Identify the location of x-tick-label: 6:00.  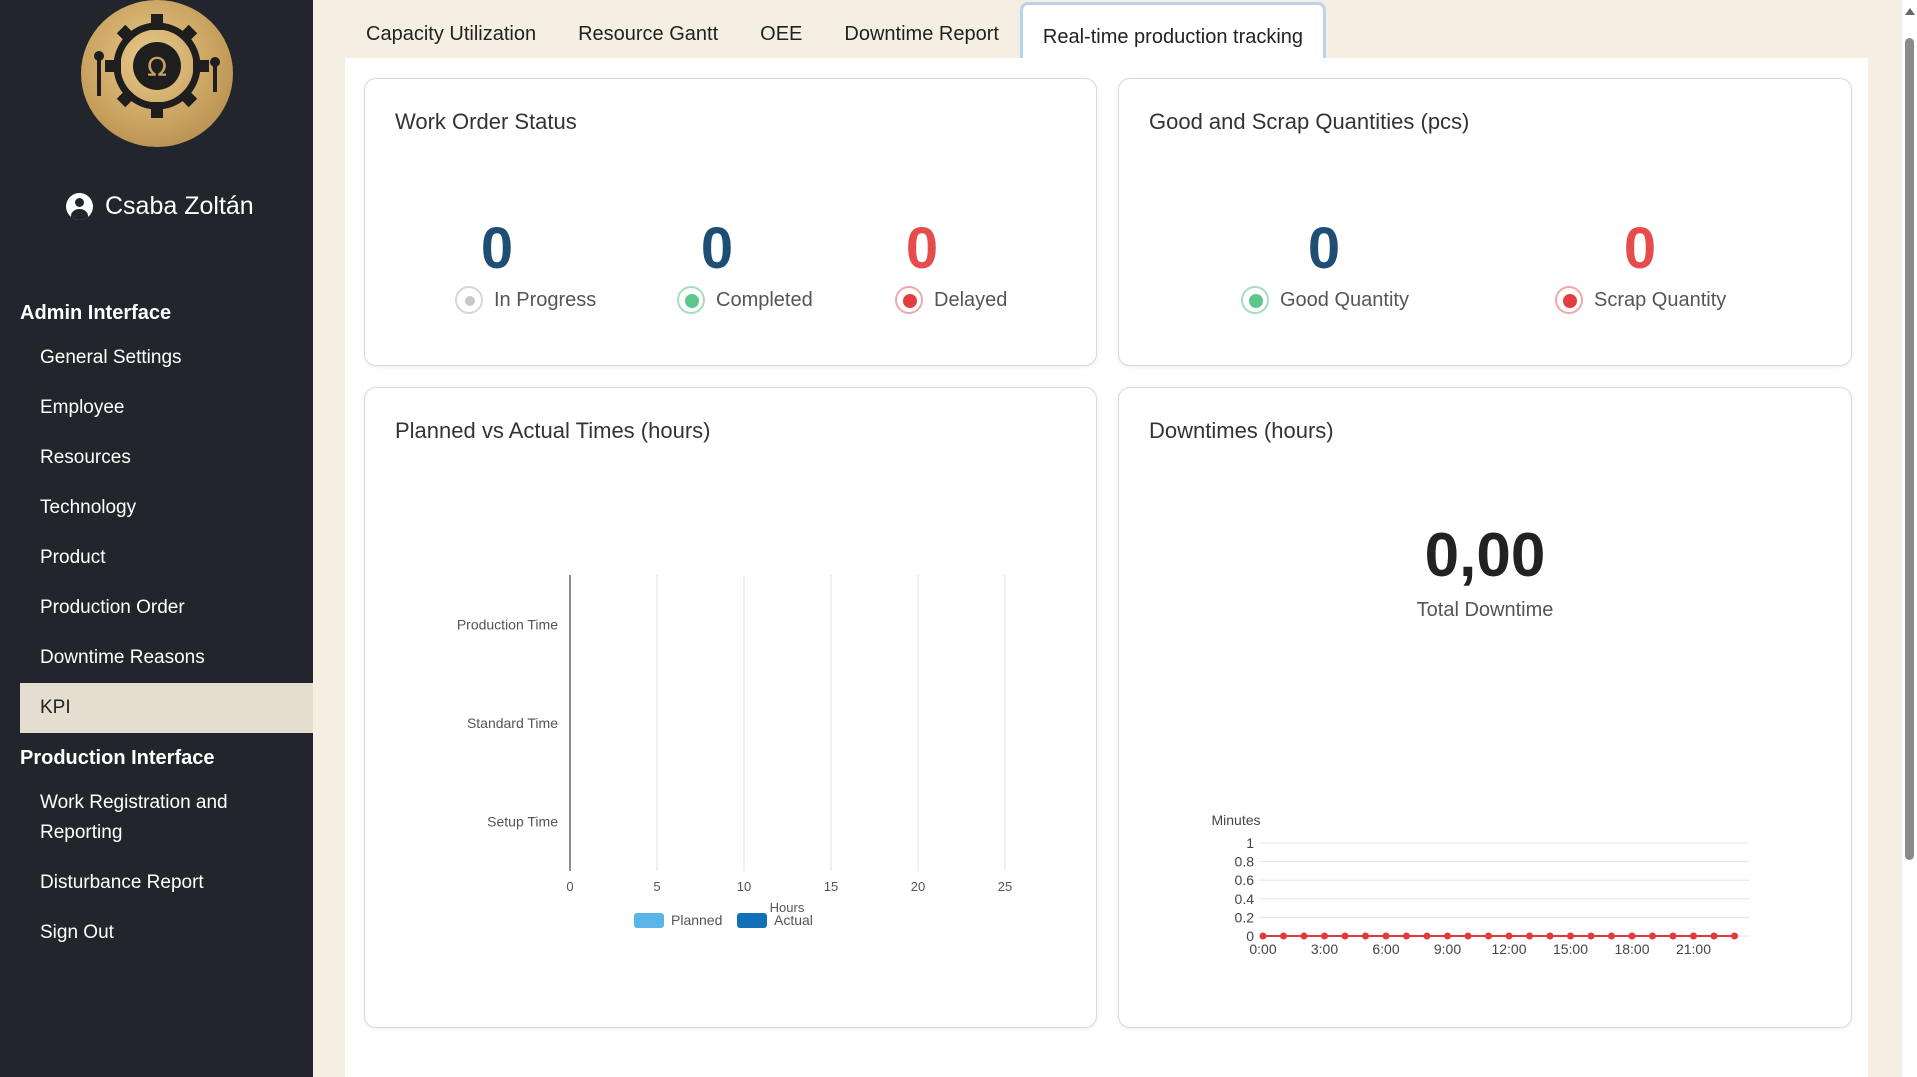
(1385, 949).